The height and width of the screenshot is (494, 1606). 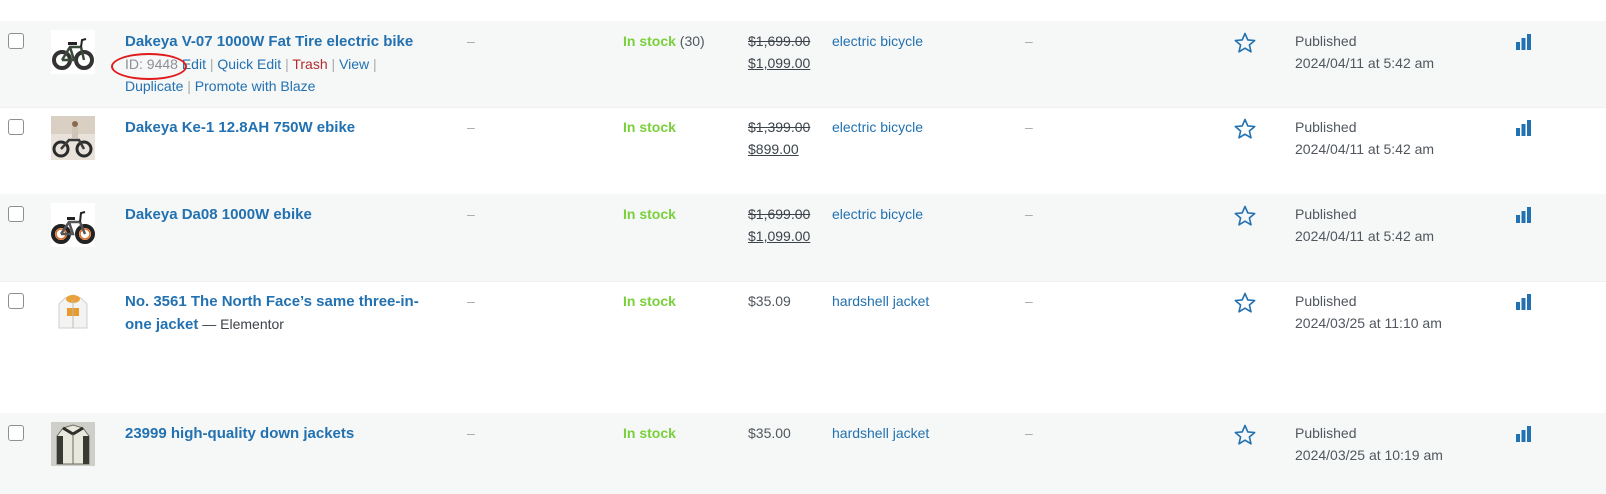 What do you see at coordinates (664, 41) in the screenshot?
I see `stock-status: In stock (30)` at bounding box center [664, 41].